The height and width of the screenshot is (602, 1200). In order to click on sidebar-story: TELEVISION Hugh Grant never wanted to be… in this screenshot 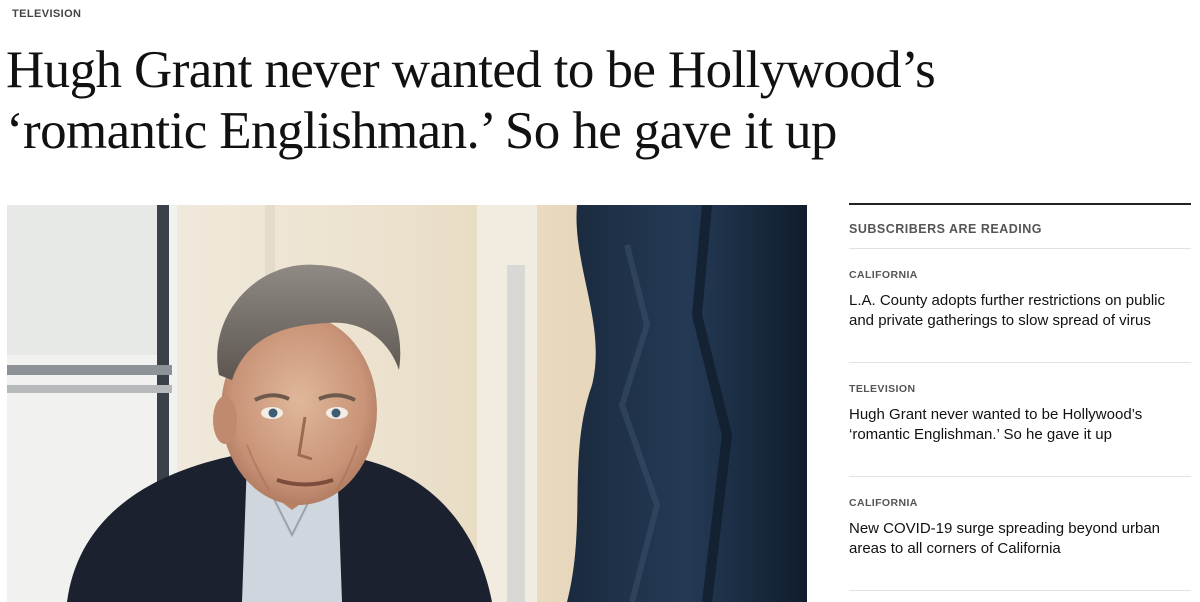, I will do `click(1020, 420)`.